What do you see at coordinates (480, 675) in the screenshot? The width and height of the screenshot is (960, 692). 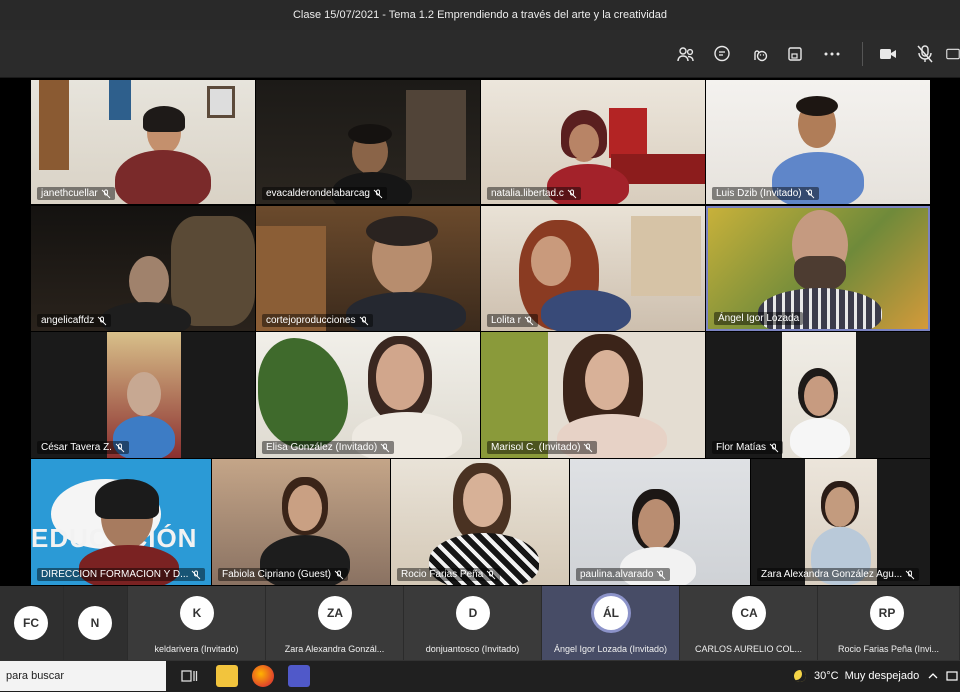 I see `taskbar: para buscar 30°C Muy despejado` at bounding box center [480, 675].